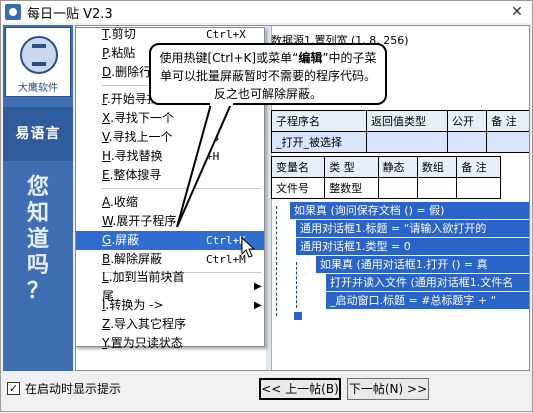  Describe the element at coordinates (13, 388) in the screenshot. I see `show-on-startup-checkbox: ✓` at that location.